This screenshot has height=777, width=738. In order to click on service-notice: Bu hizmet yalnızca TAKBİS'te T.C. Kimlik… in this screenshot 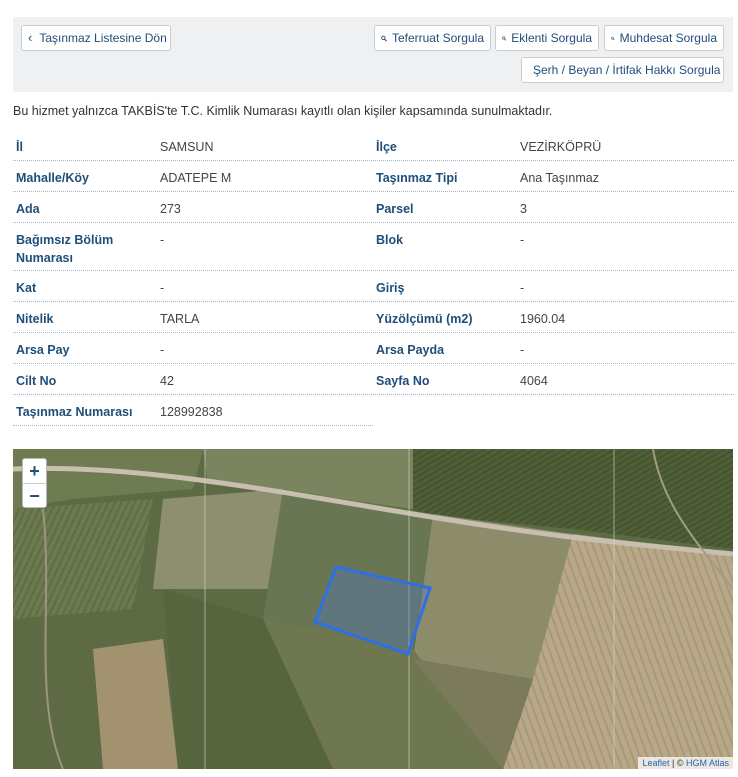, I will do `click(283, 111)`.